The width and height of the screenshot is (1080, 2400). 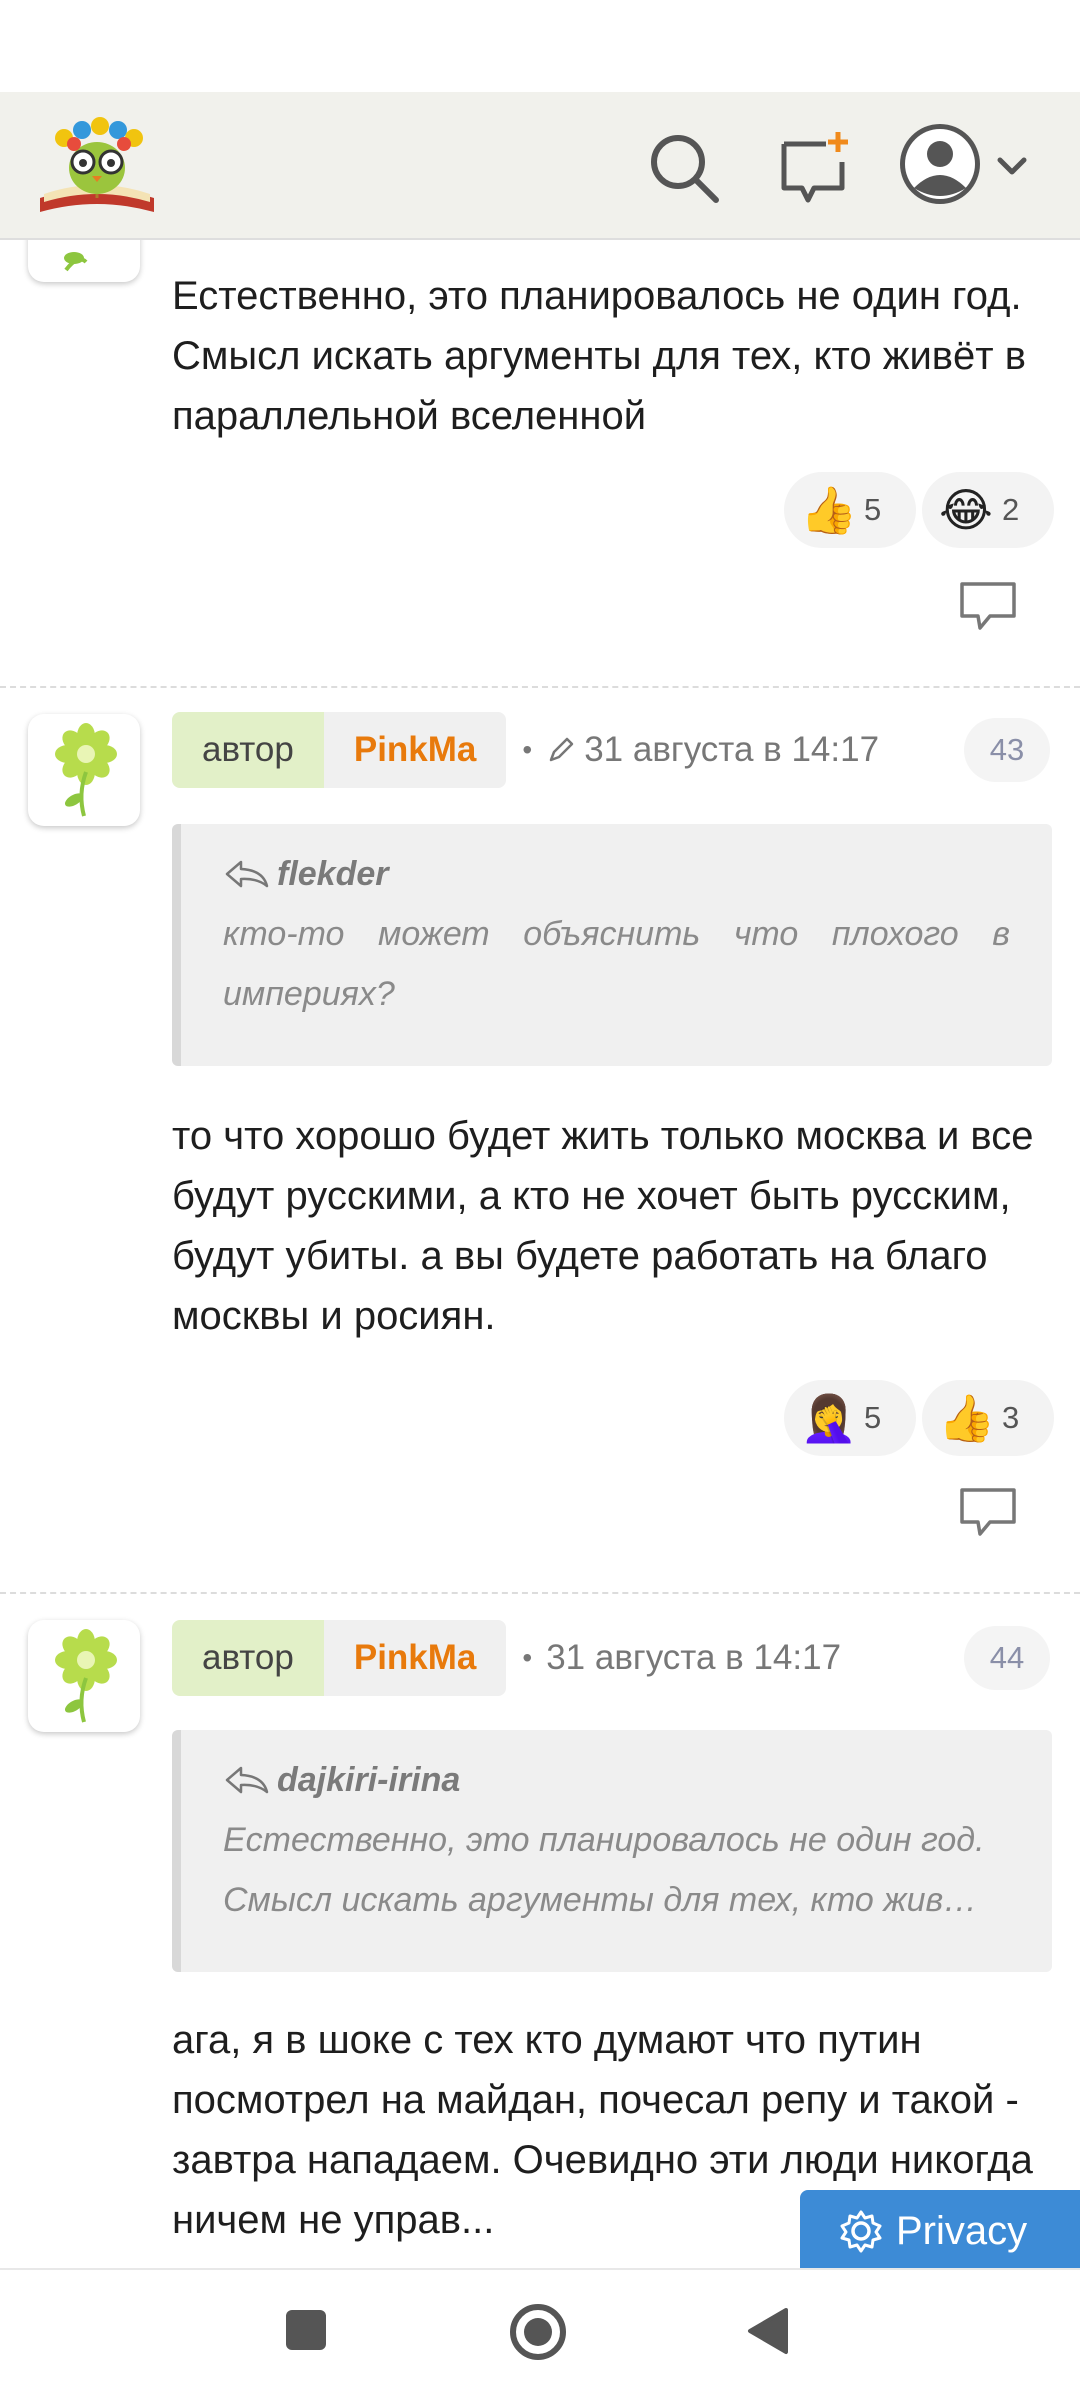 I want to click on quote-author: flekder, so click(x=333, y=874).